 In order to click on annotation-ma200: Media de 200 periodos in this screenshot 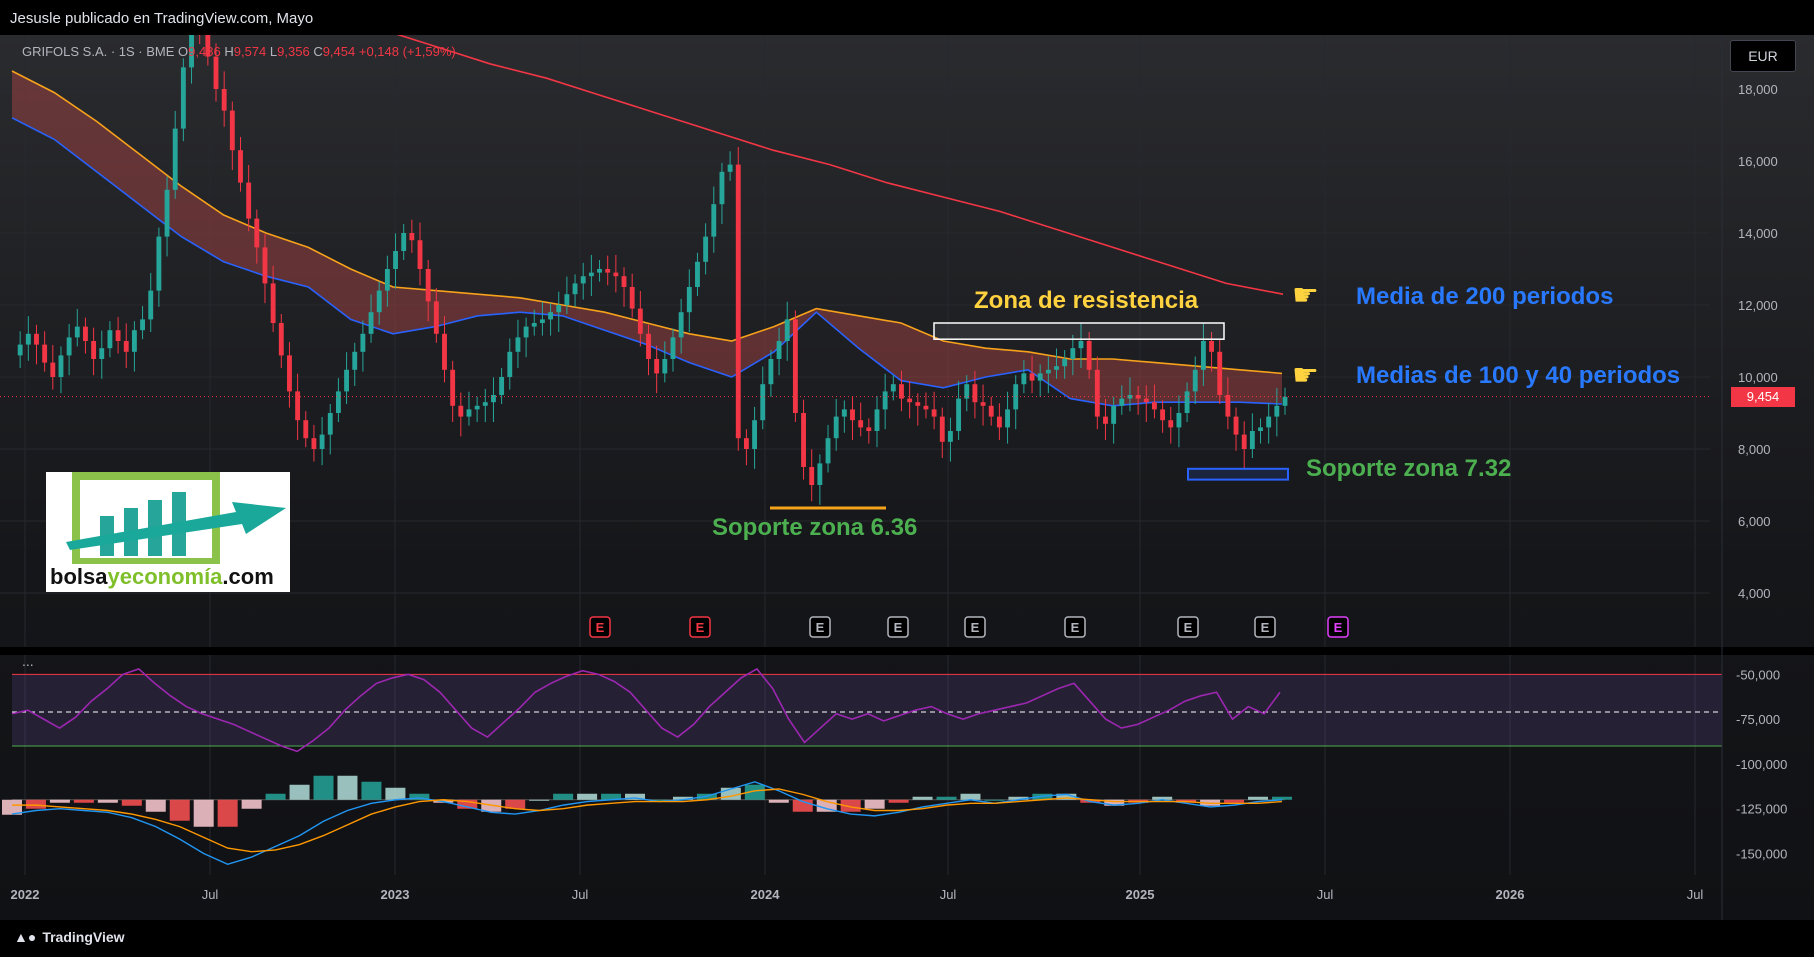, I will do `click(1485, 296)`.